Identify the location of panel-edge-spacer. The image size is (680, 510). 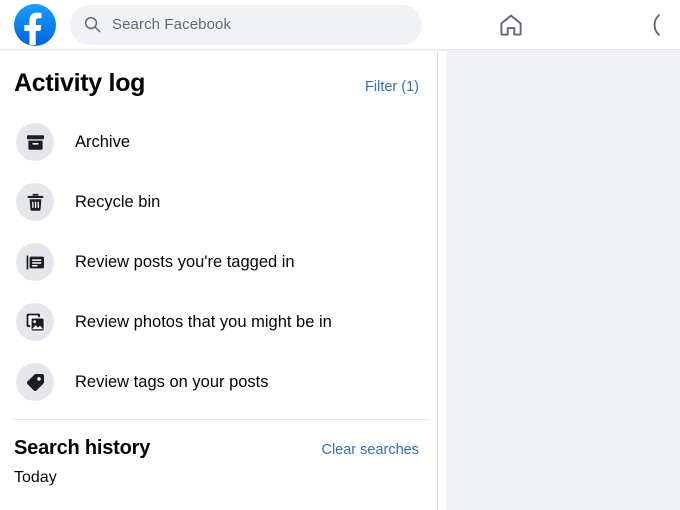
(442, 280).